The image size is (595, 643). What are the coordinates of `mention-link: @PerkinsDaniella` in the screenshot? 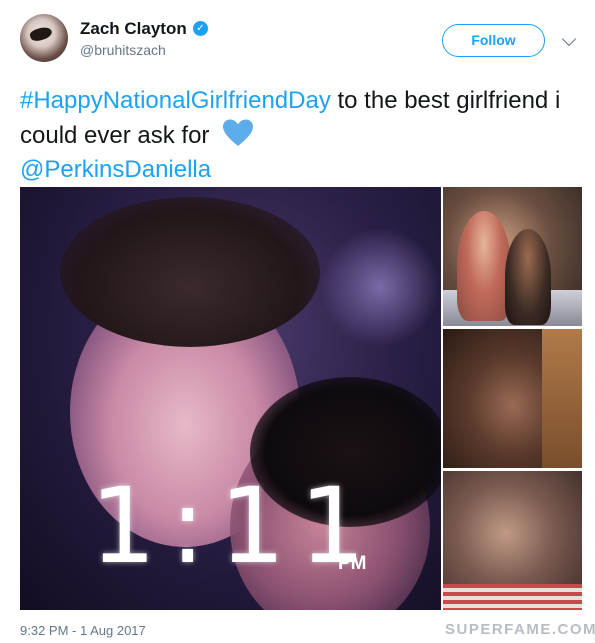 It's located at (115, 169).